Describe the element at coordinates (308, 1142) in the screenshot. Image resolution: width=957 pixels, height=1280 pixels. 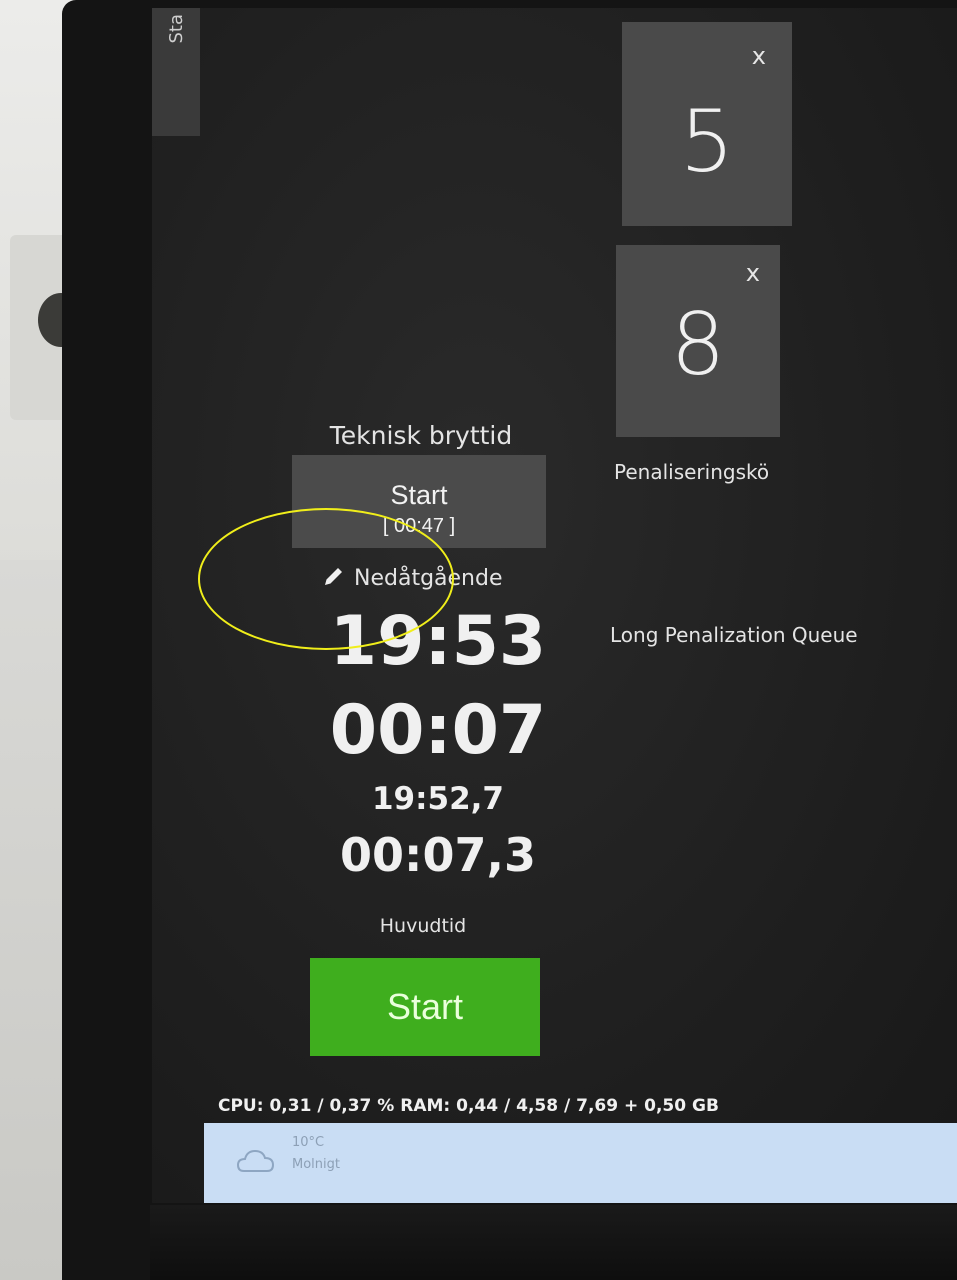
I see `weather-temperature: 10°C` at that location.